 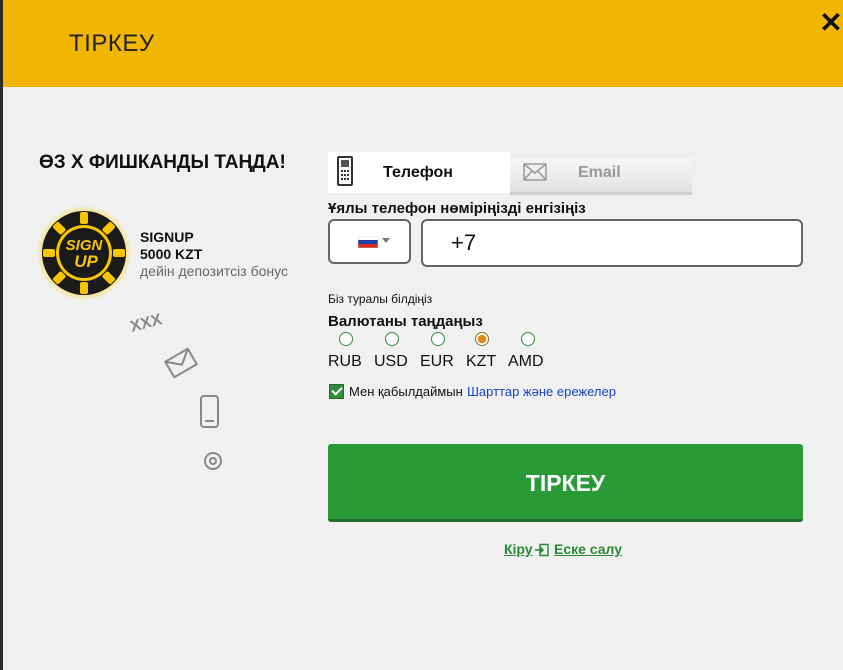 I want to click on currency-label: Валютаны таңдаңыз, so click(x=405, y=321).